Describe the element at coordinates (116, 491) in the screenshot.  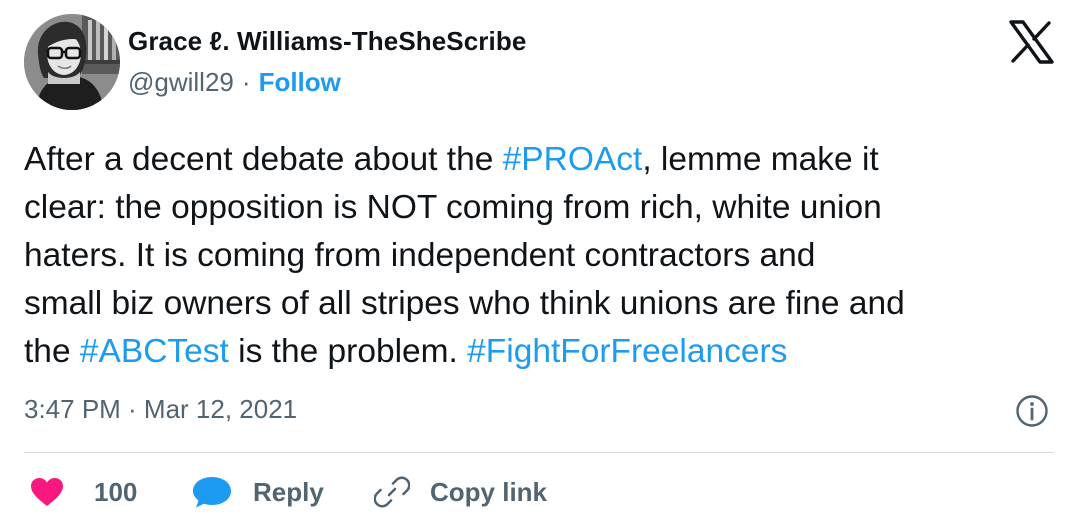
I see `like-count: 100` at that location.